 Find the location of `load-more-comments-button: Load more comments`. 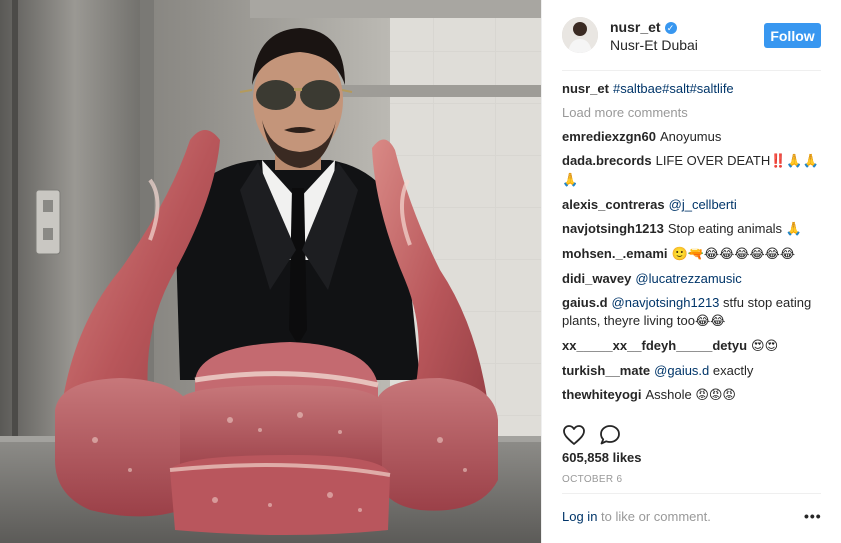

load-more-comments-button: Load more comments is located at coordinates (693, 113).